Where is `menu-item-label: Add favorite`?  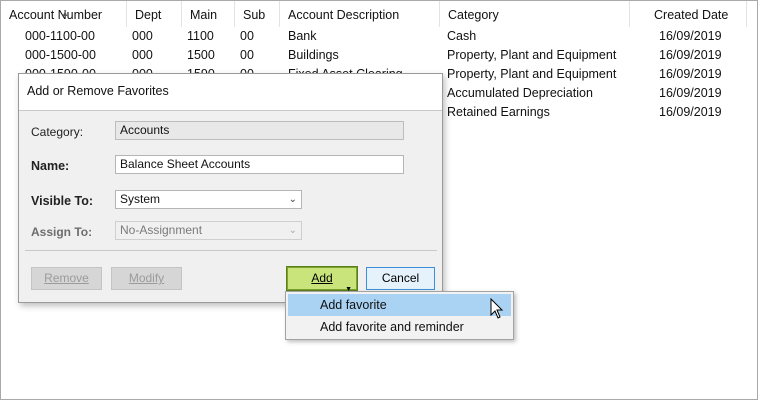 menu-item-label: Add favorite is located at coordinates (353, 305).